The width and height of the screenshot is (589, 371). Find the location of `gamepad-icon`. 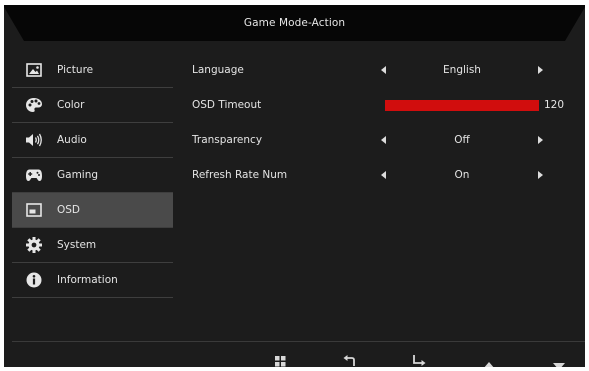

gamepad-icon is located at coordinates (34, 175).